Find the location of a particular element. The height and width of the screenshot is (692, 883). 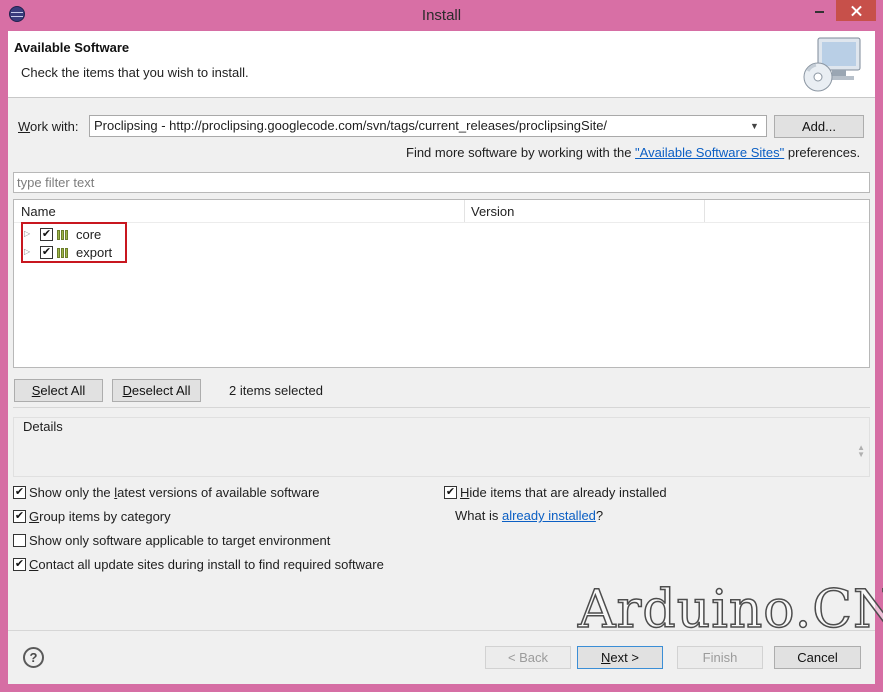

divider is located at coordinates (441, 407).